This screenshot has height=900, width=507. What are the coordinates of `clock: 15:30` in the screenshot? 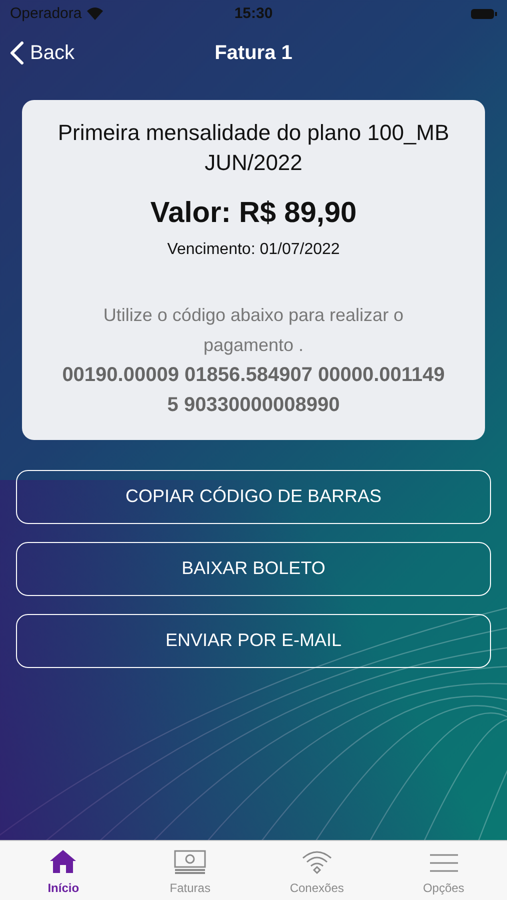 It's located at (253, 14).